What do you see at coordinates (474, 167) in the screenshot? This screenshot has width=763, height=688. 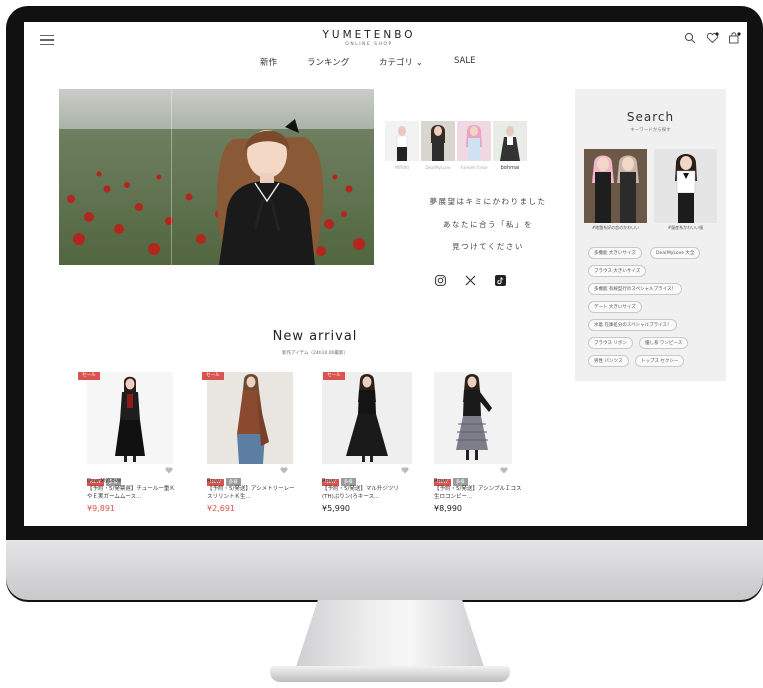 I see `brand-label-3: Famille fraise` at bounding box center [474, 167].